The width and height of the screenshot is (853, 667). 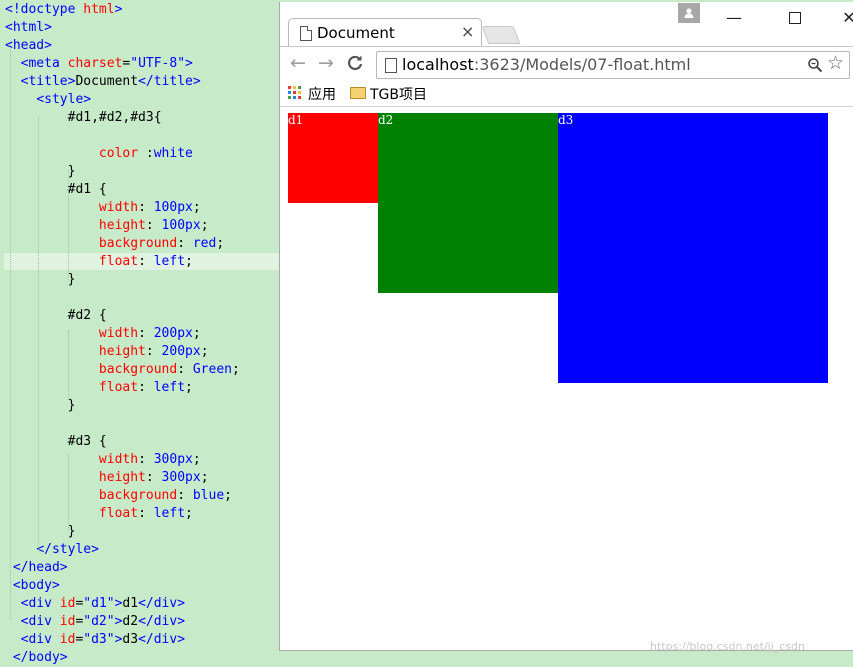 What do you see at coordinates (295, 93) in the screenshot?
I see `apps-icon` at bounding box center [295, 93].